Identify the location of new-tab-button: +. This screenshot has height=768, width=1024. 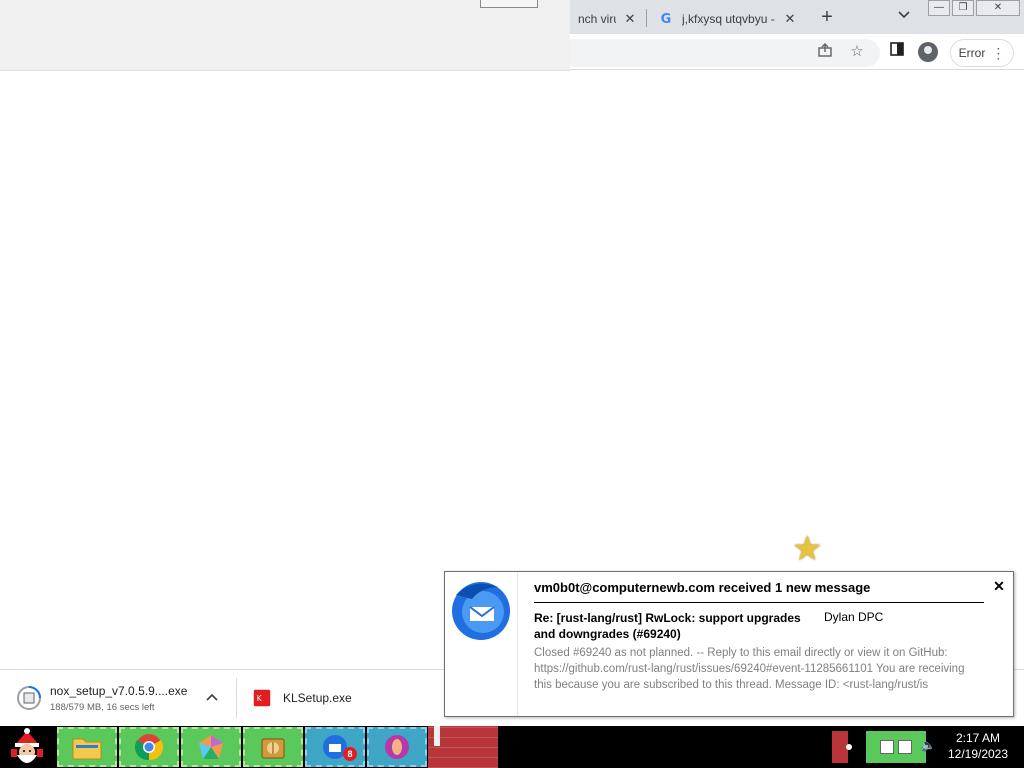
(827, 17).